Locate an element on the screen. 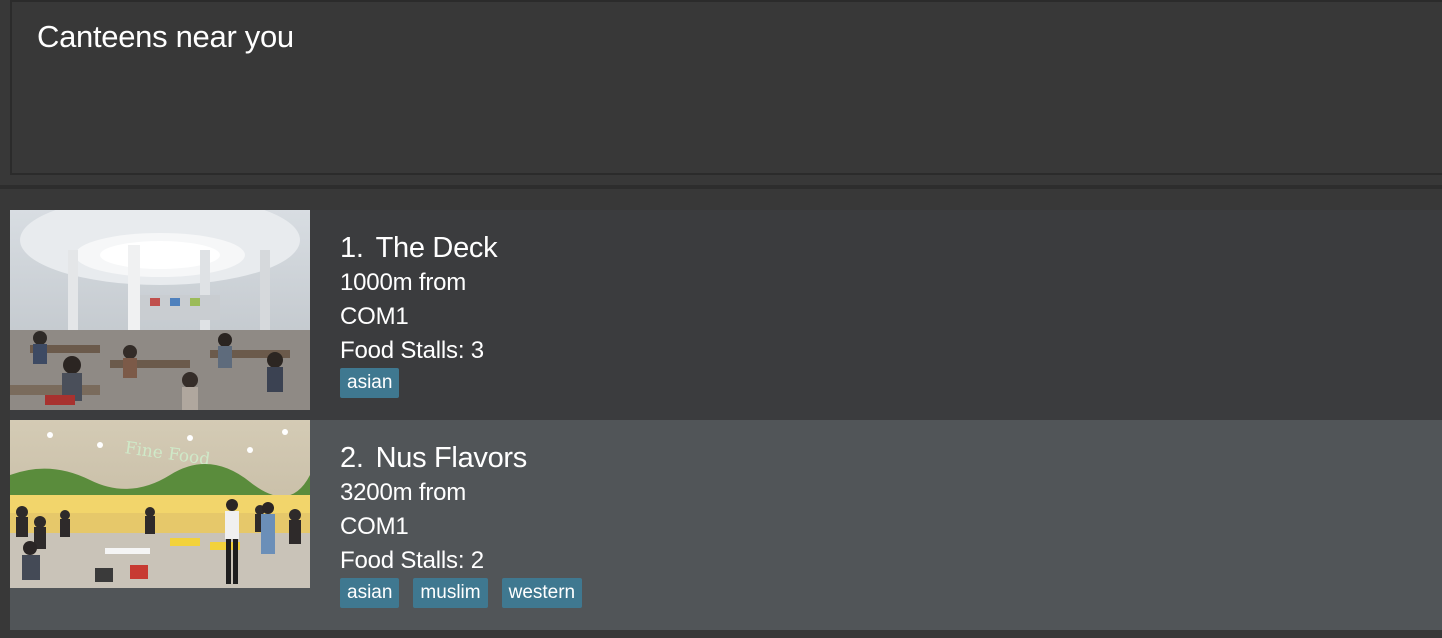  divider is located at coordinates (721, 187).